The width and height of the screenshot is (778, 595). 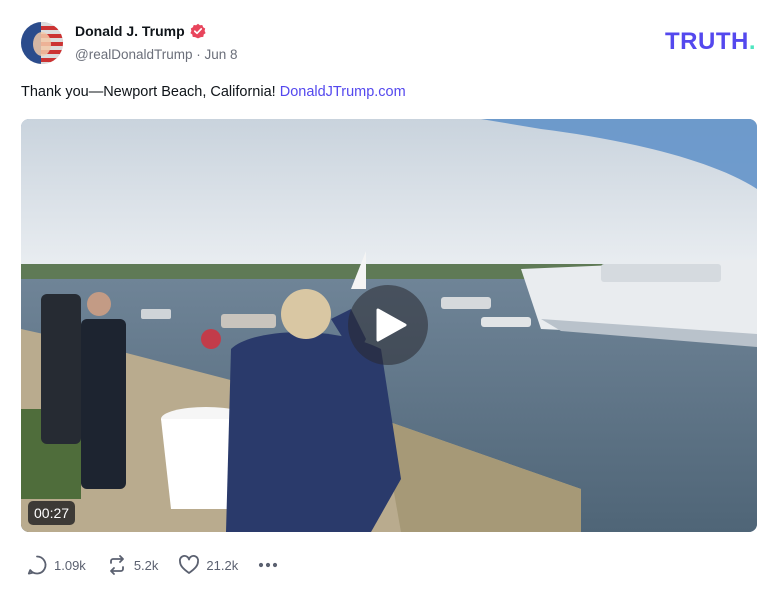 I want to click on more-icon, so click(x=268, y=565).